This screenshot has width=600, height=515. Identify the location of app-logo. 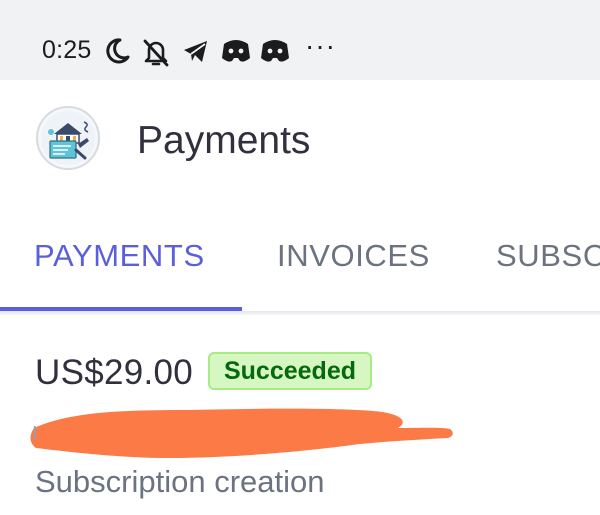
(68, 138).